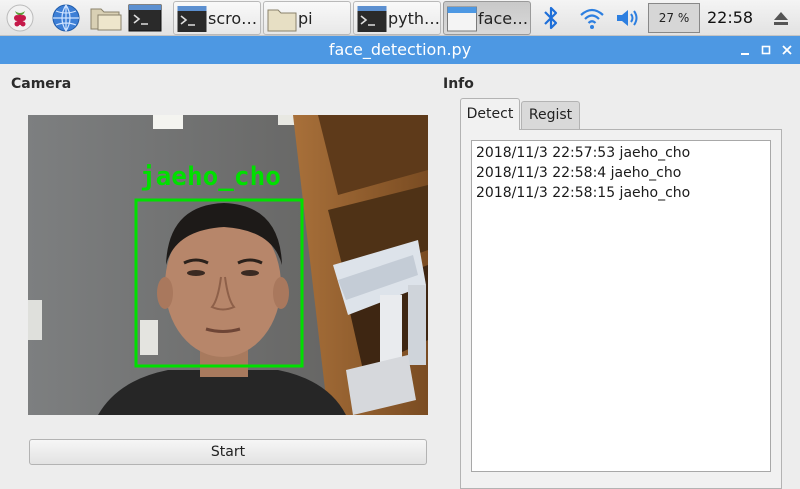 Image resolution: width=800 pixels, height=489 pixels. What do you see at coordinates (105, 18) in the screenshot?
I see `file-manager-icon` at bounding box center [105, 18].